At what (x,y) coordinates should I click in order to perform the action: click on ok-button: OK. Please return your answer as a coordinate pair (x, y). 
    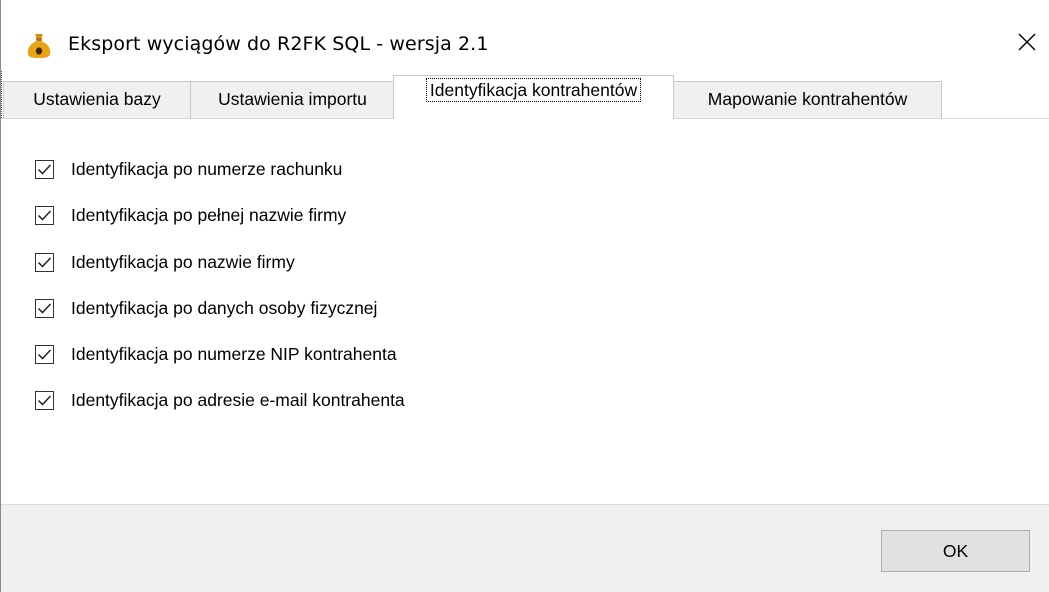
    Looking at the image, I should click on (955, 551).